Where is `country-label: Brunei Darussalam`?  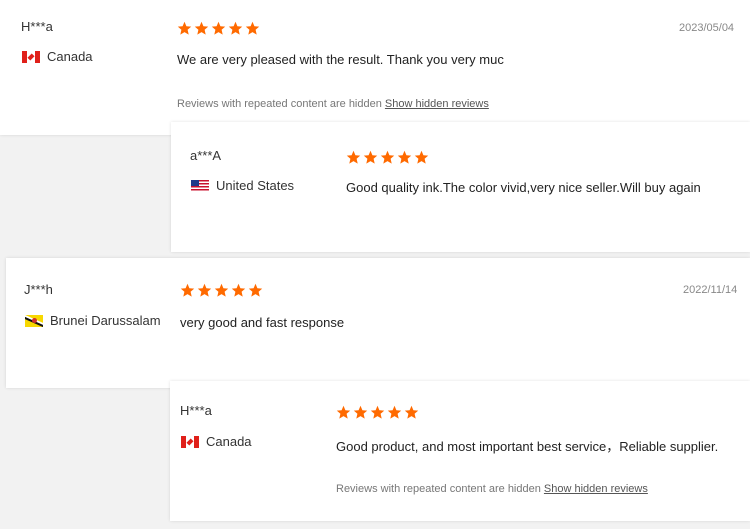 country-label: Brunei Darussalam is located at coordinates (105, 320).